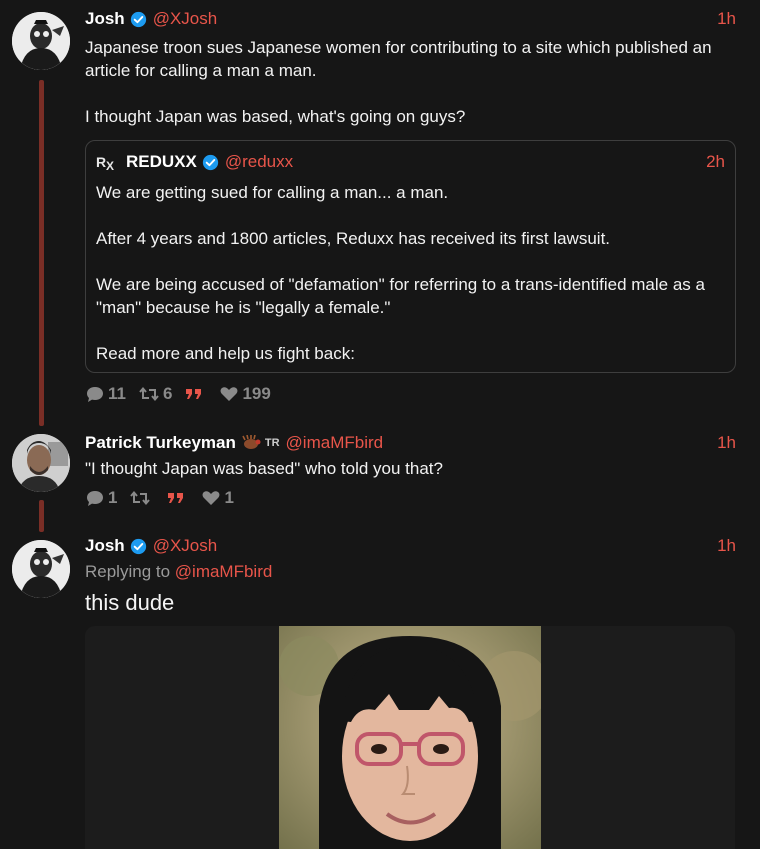  Describe the element at coordinates (130, 571) in the screenshot. I see `replying-to-label: Replying to` at that location.